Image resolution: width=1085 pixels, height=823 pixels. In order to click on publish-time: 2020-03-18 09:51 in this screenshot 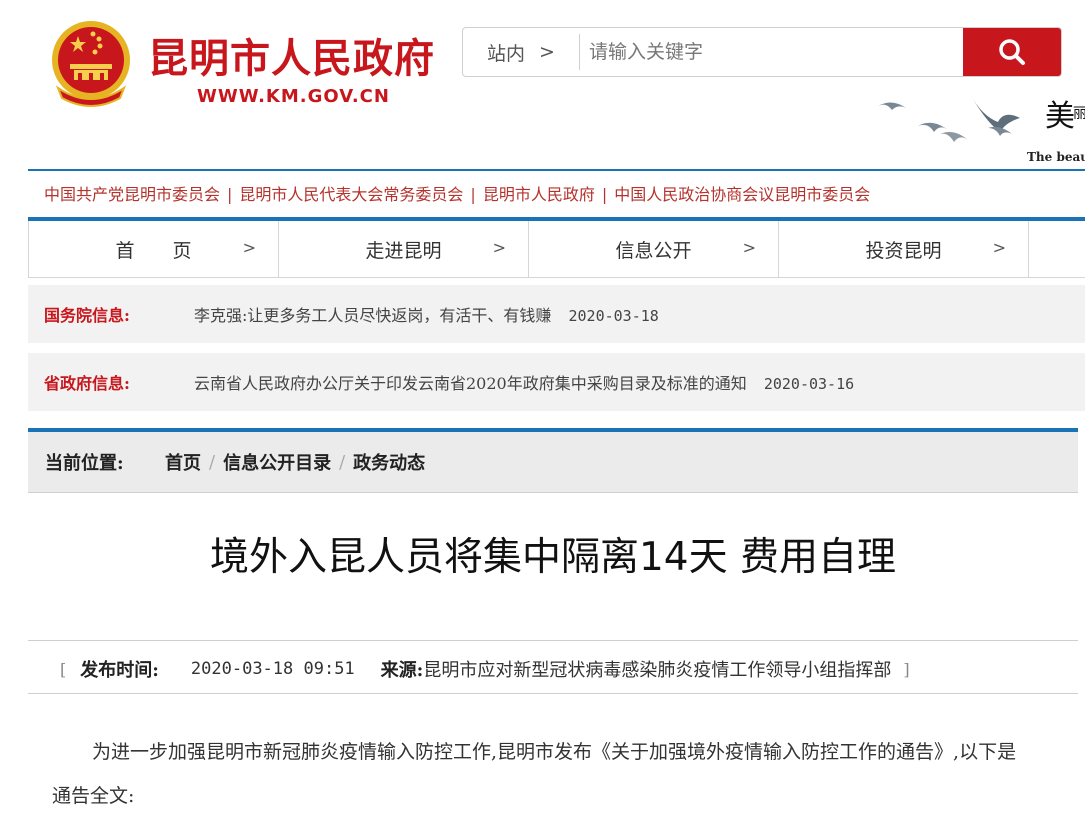, I will do `click(272, 669)`.